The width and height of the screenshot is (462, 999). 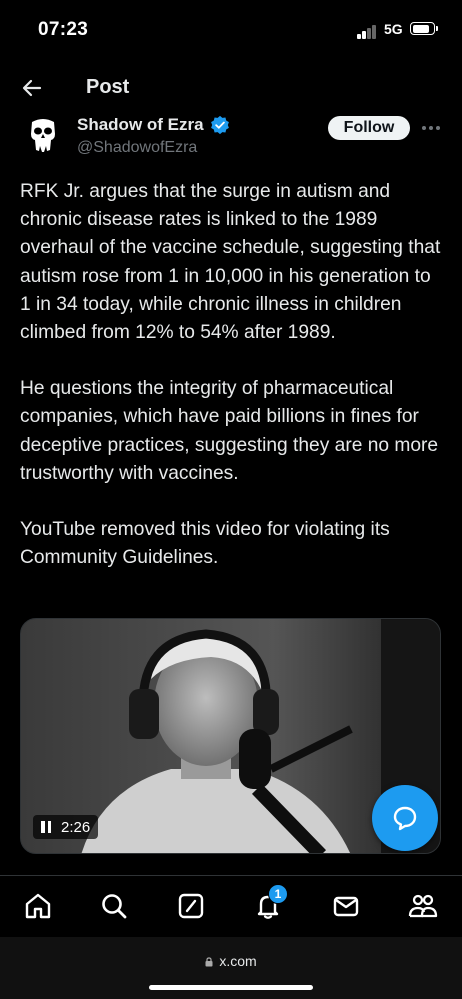 What do you see at coordinates (231, 906) in the screenshot?
I see `bottom-navigation` at bounding box center [231, 906].